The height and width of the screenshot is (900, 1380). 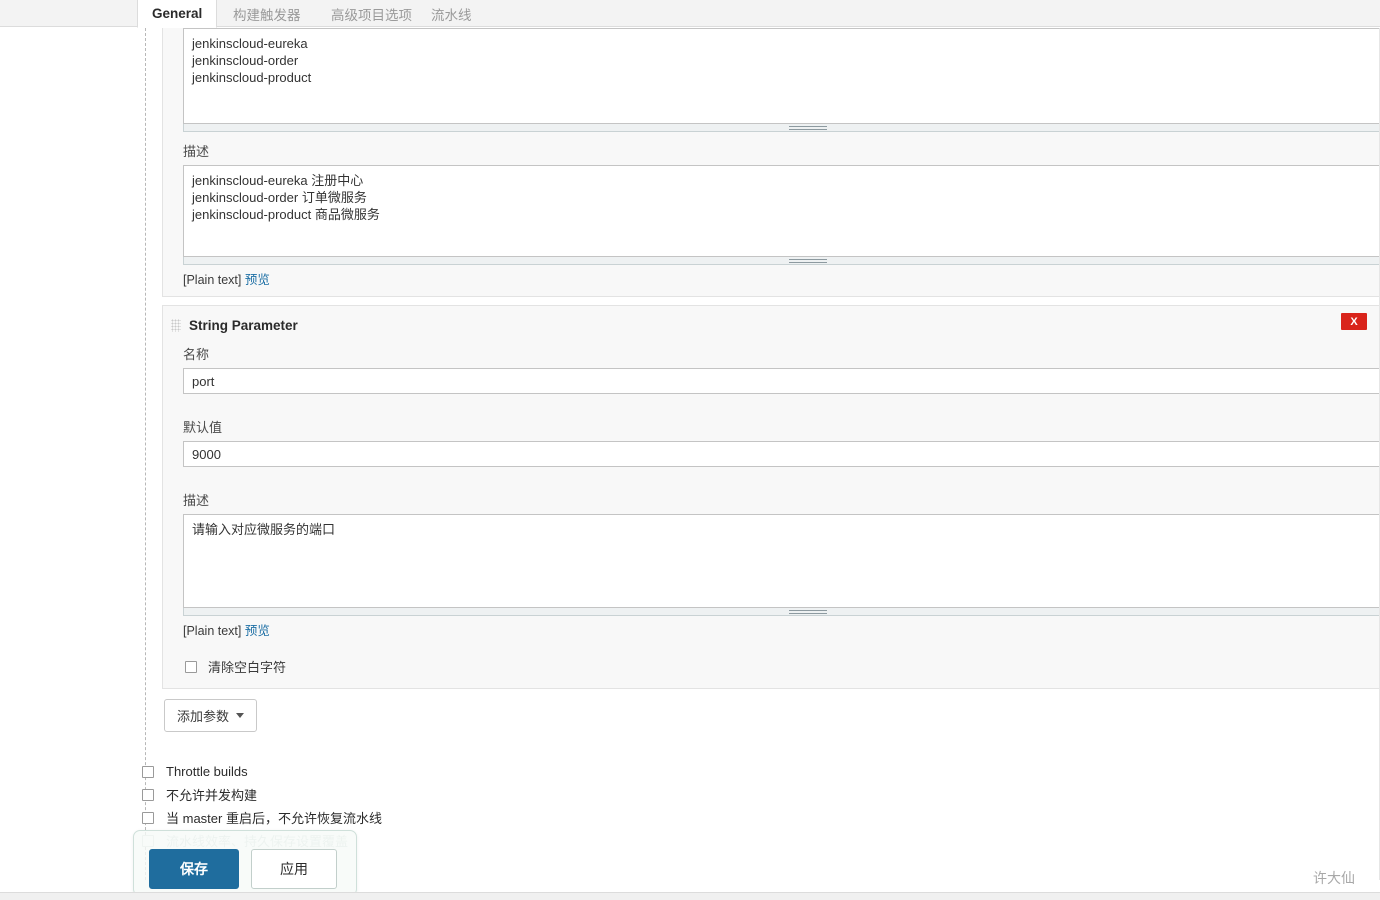 I want to click on string-parameter-header: String Parameter, so click(x=771, y=320).